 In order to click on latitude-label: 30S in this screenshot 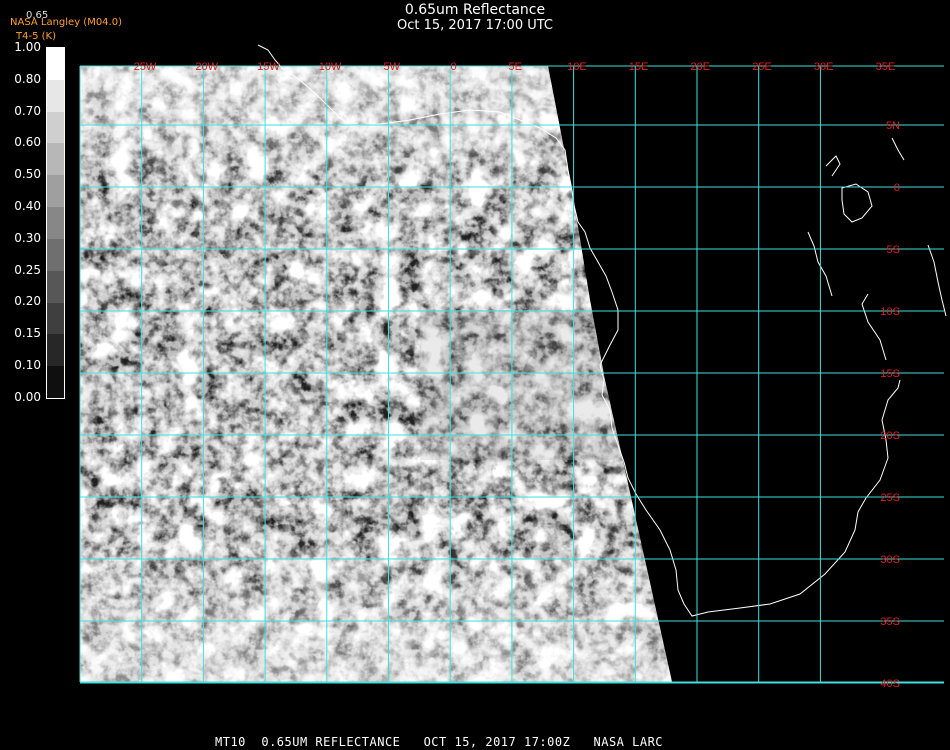, I will do `click(890, 560)`.